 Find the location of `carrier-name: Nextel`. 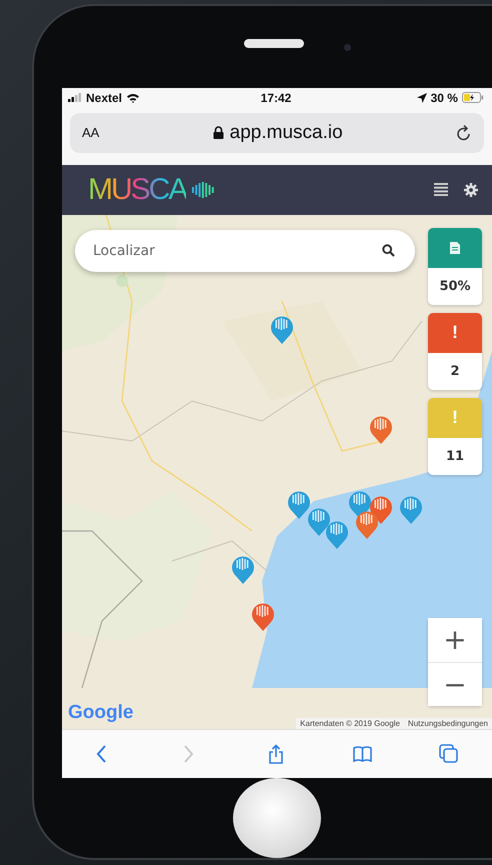

carrier-name: Nextel is located at coordinates (104, 97).